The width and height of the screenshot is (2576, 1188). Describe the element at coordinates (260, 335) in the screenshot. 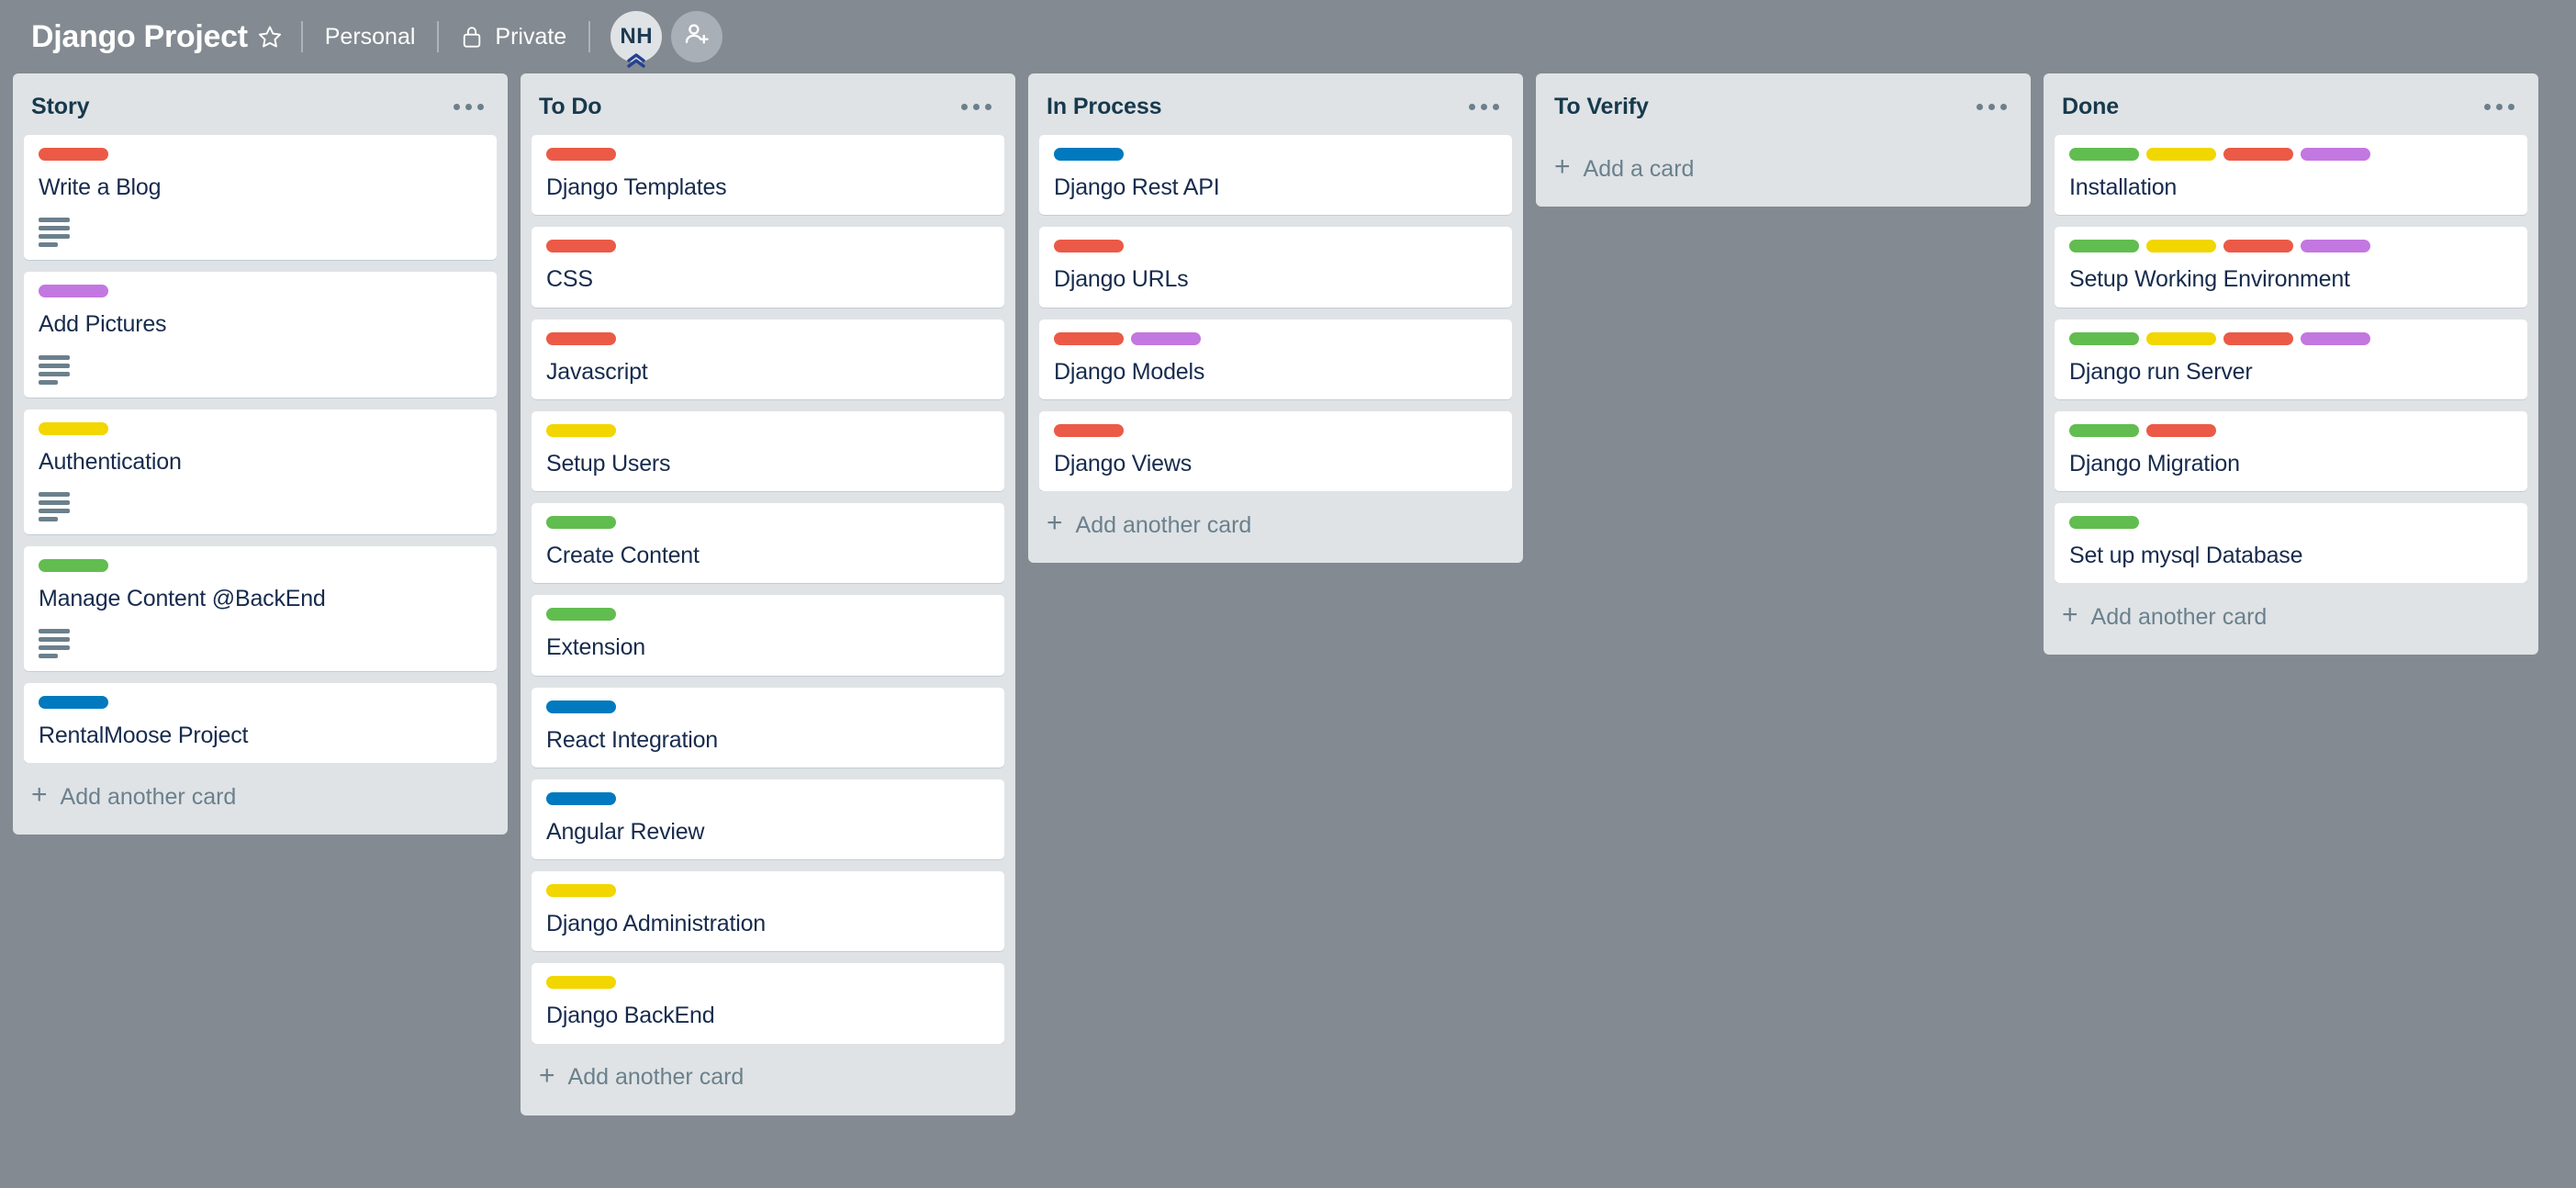

I see `card: Add Pictures` at that location.